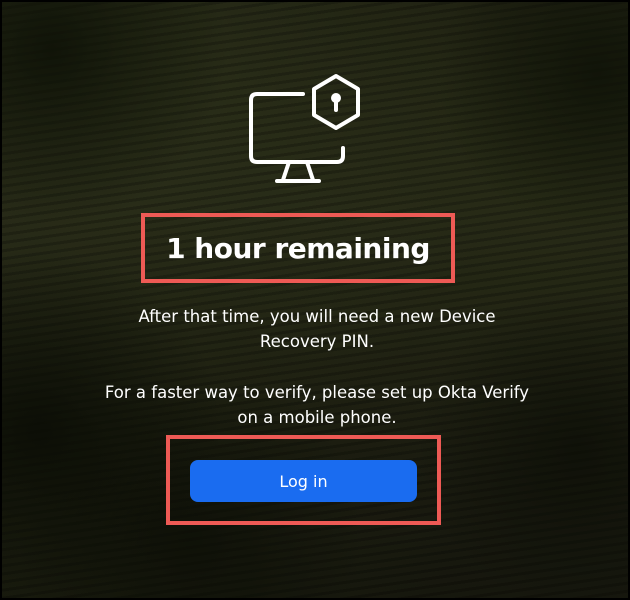  What do you see at coordinates (303, 481) in the screenshot?
I see `log-in-button: Log in` at bounding box center [303, 481].